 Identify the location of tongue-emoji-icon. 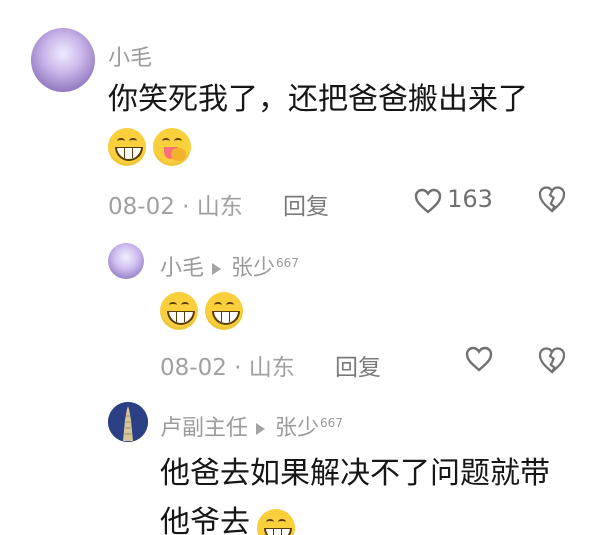
(172, 147).